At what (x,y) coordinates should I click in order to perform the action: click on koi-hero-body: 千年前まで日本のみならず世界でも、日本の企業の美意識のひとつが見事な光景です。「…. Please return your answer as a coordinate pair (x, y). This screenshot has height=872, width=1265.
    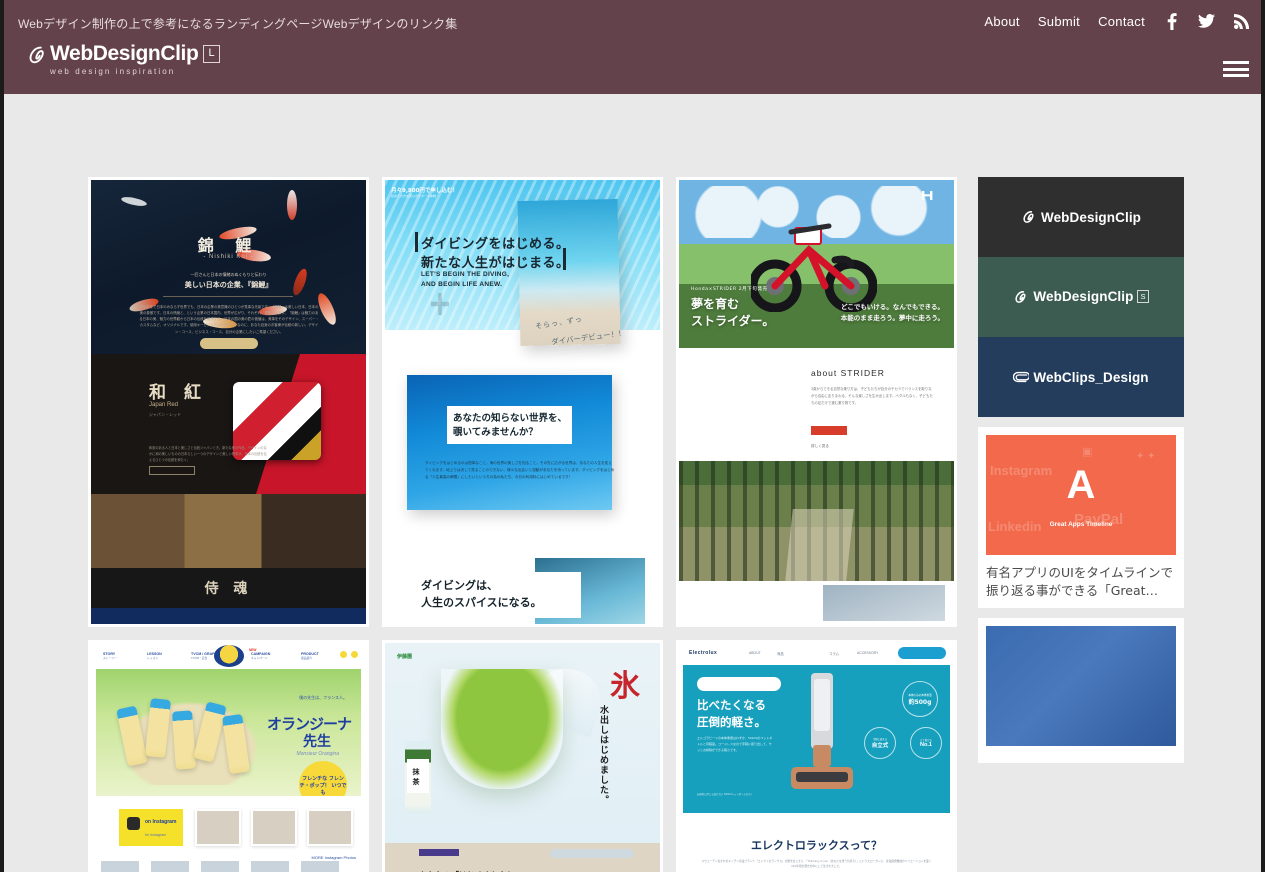
    Looking at the image, I should click on (229, 319).